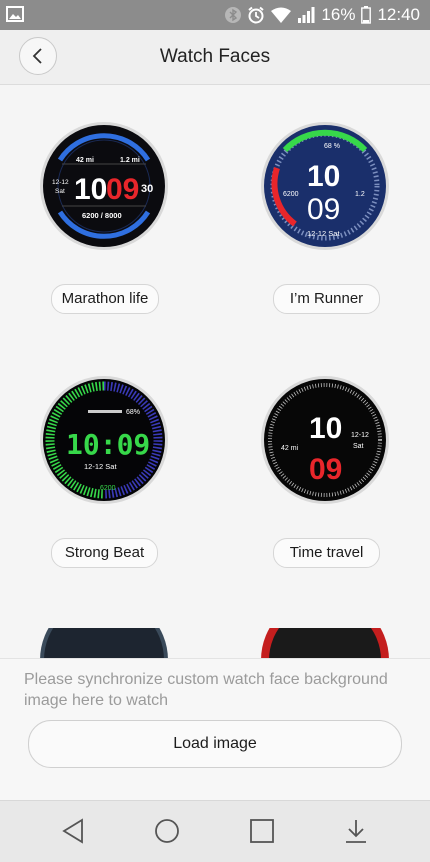  I want to click on download-icon, so click(356, 831).